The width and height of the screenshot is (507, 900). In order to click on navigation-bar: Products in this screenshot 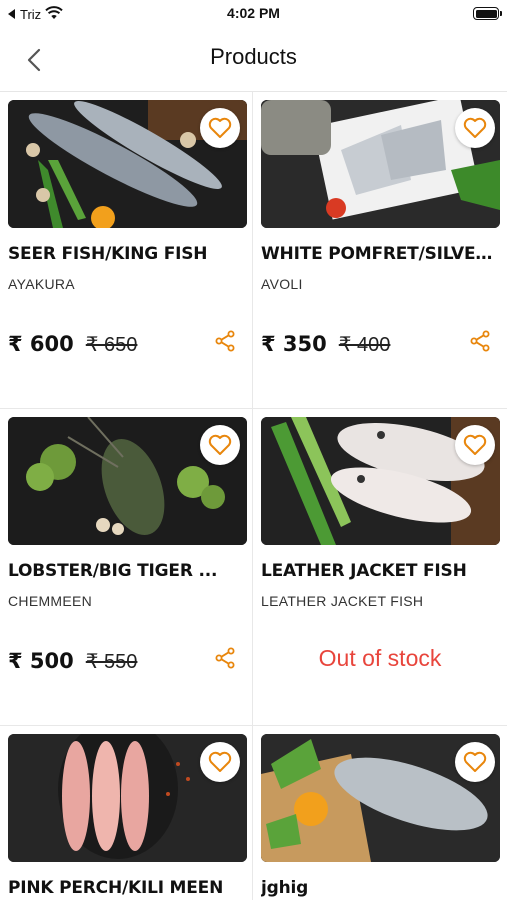, I will do `click(253, 60)`.